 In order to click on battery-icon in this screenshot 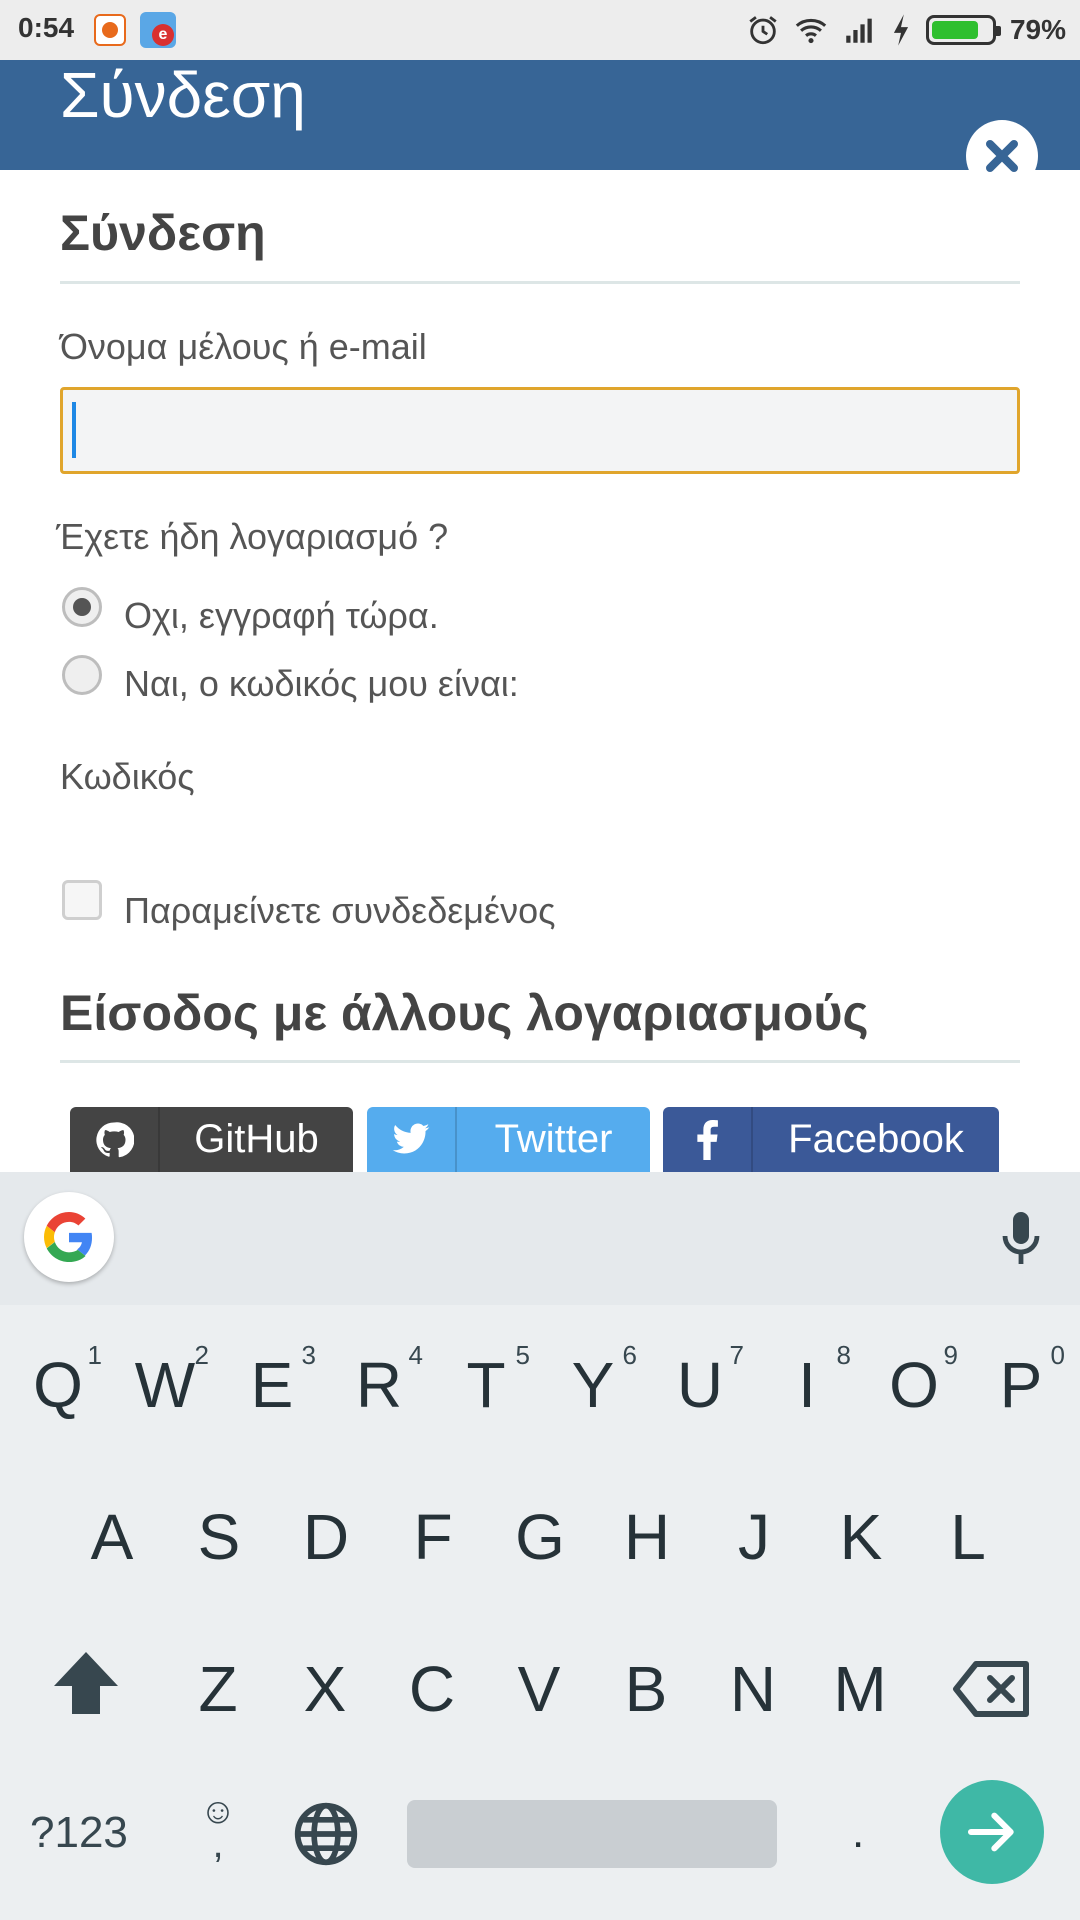, I will do `click(963, 30)`.